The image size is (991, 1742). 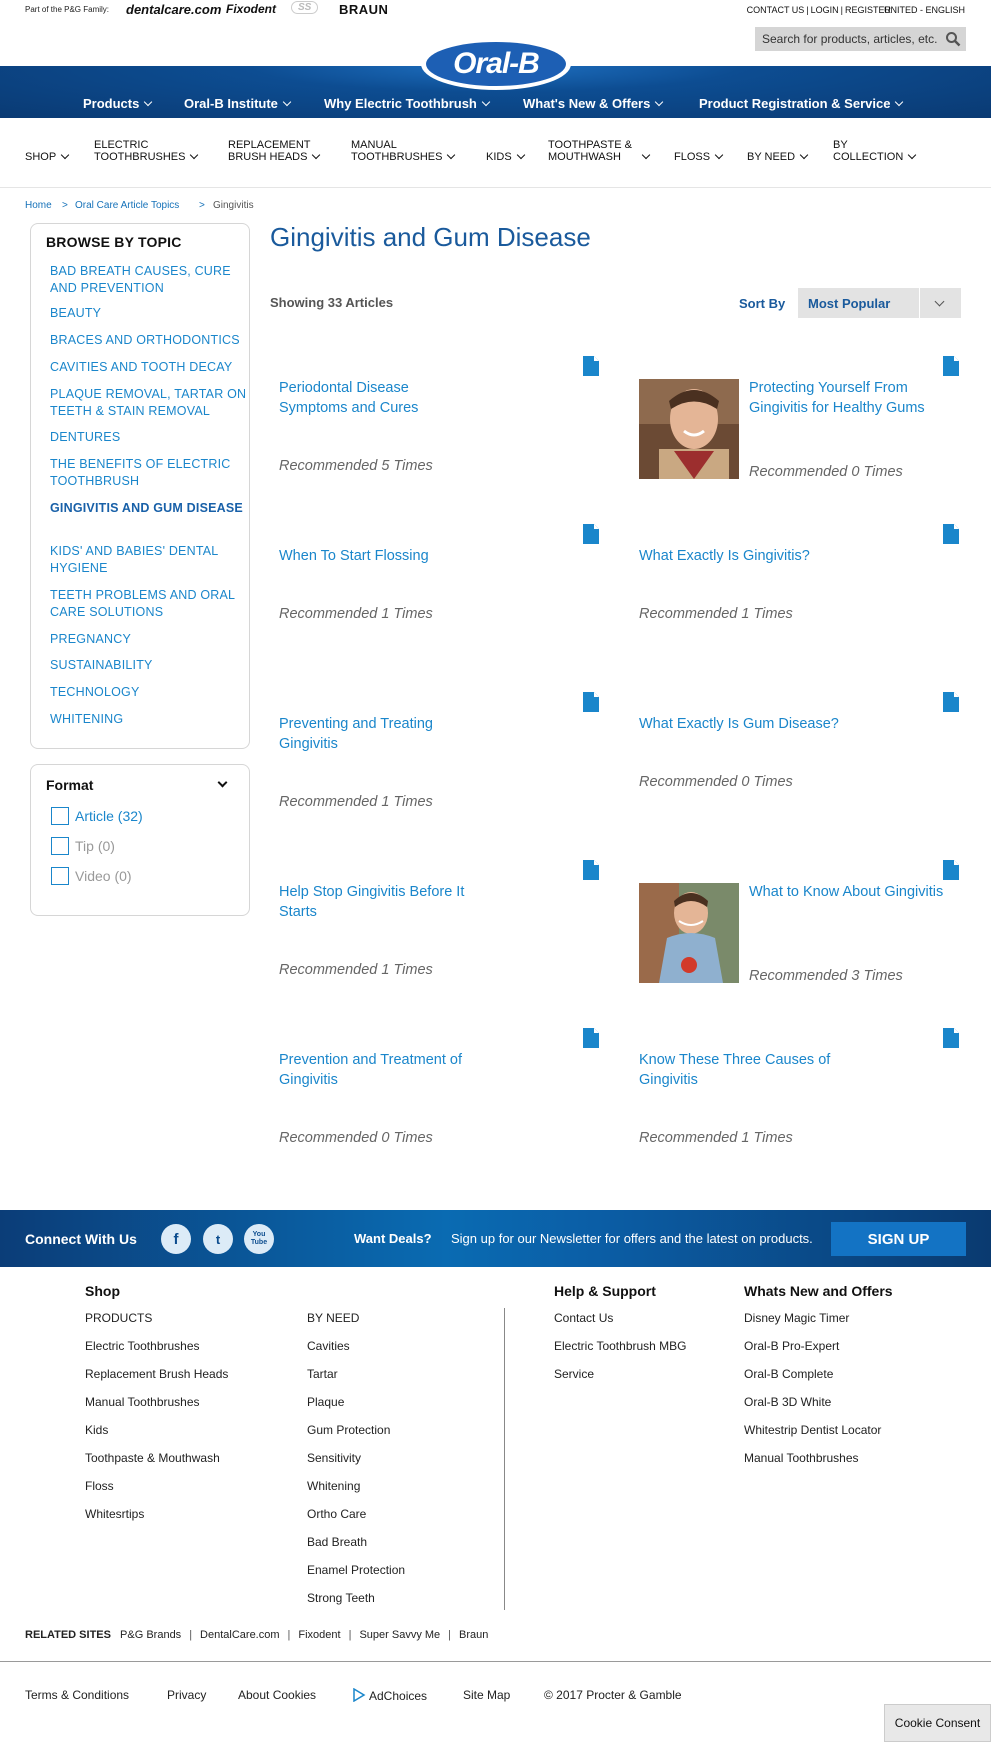 I want to click on topic-gingivitis-active: Gingivitis and Gum Disease, so click(x=150, y=508).